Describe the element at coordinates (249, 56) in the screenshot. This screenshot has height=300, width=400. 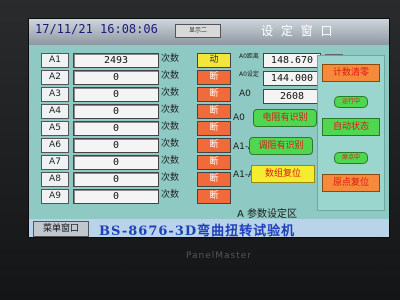
I see `a0-distance-label: A0距离` at that location.